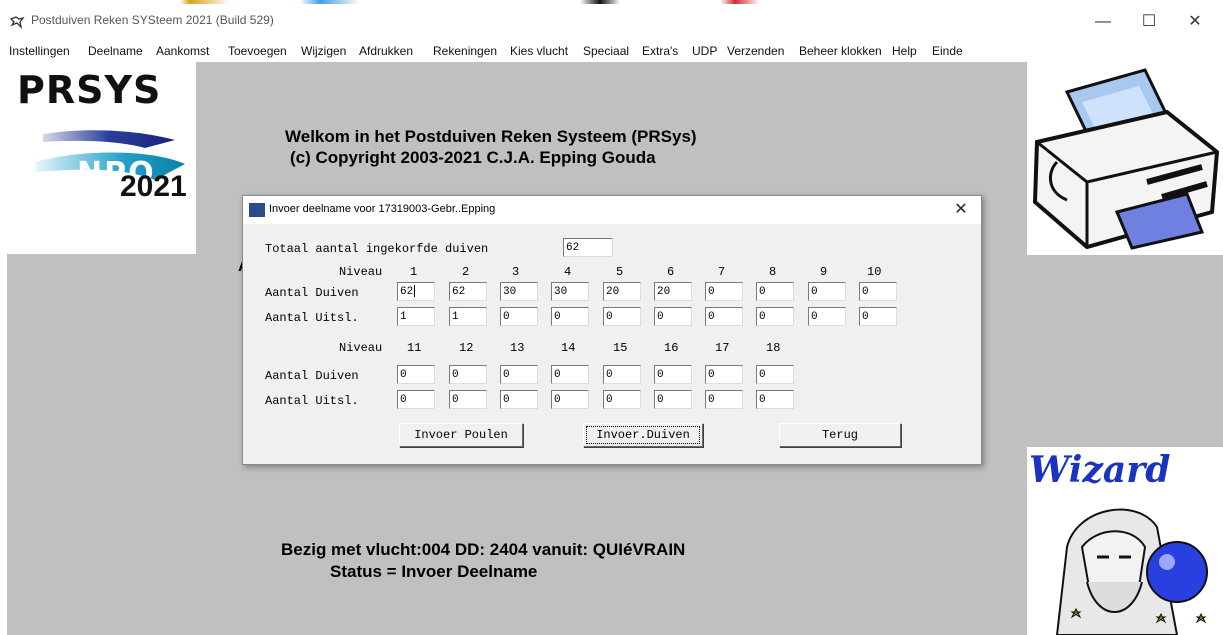 The image size is (1223, 635). Describe the element at coordinates (673, 374) in the screenshot. I see `duiven-input-16: 0` at that location.